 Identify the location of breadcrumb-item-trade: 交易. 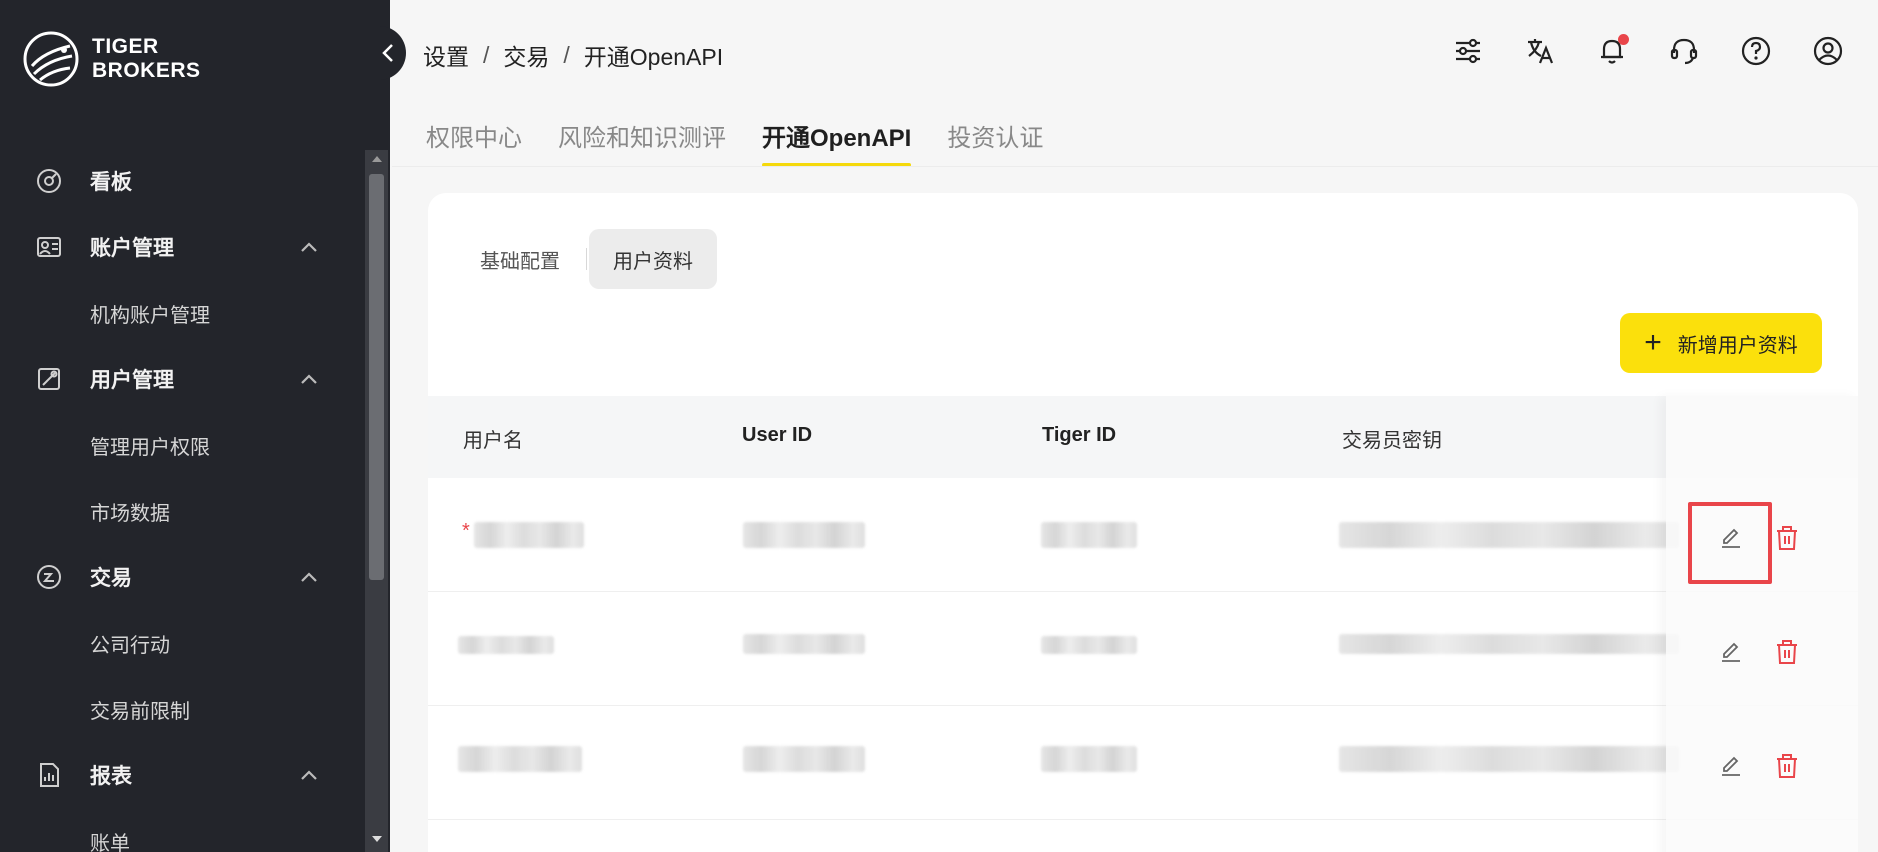
(526, 55).